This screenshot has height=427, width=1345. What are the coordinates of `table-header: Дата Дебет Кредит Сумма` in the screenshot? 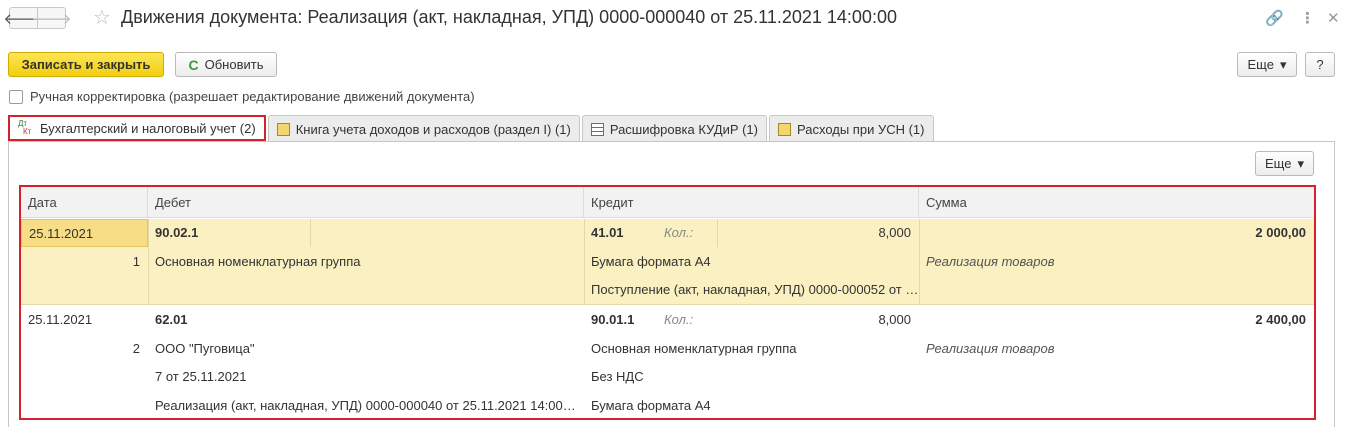 It's located at (667, 202).